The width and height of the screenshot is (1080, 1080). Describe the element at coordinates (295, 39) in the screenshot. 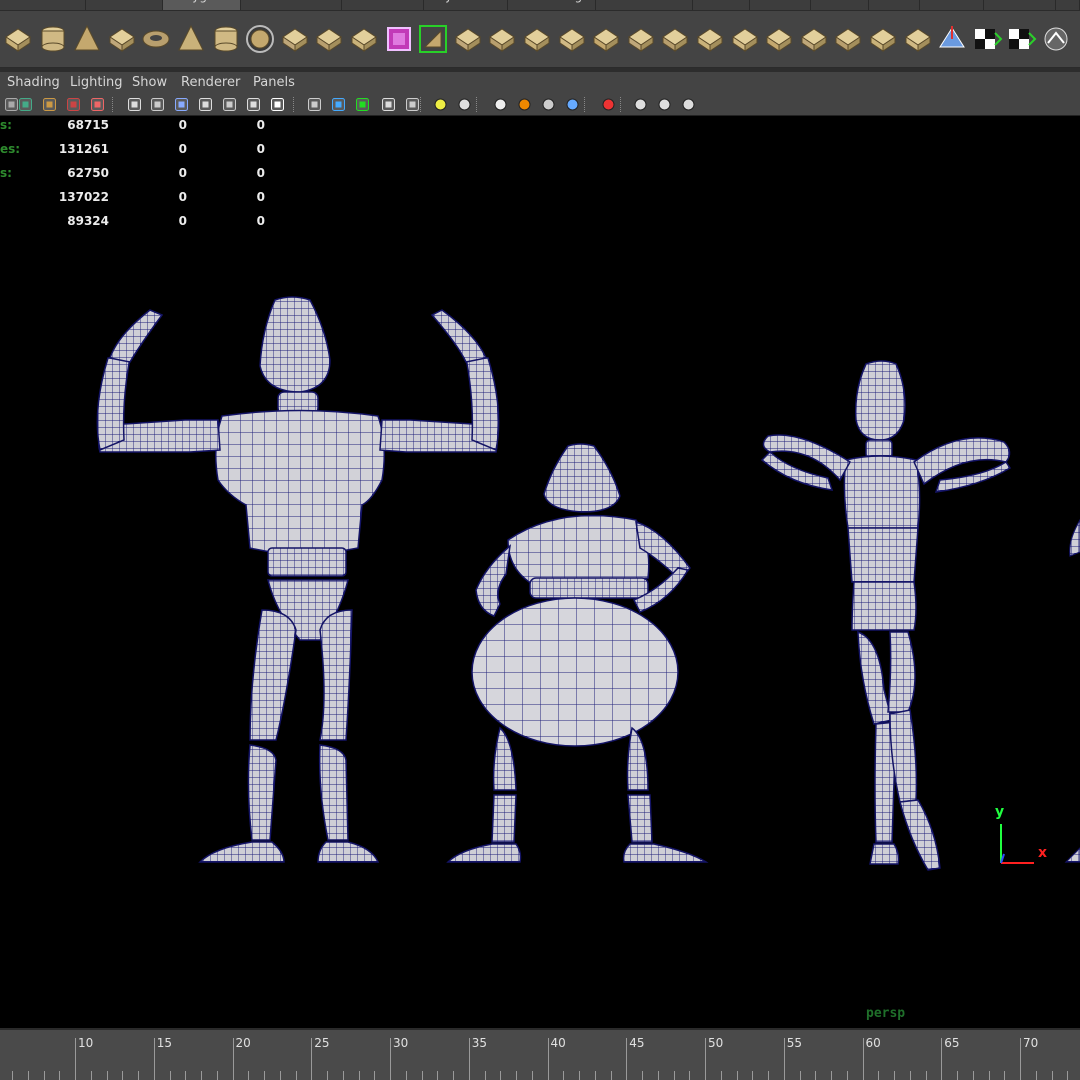

I see `extract-icon` at that location.